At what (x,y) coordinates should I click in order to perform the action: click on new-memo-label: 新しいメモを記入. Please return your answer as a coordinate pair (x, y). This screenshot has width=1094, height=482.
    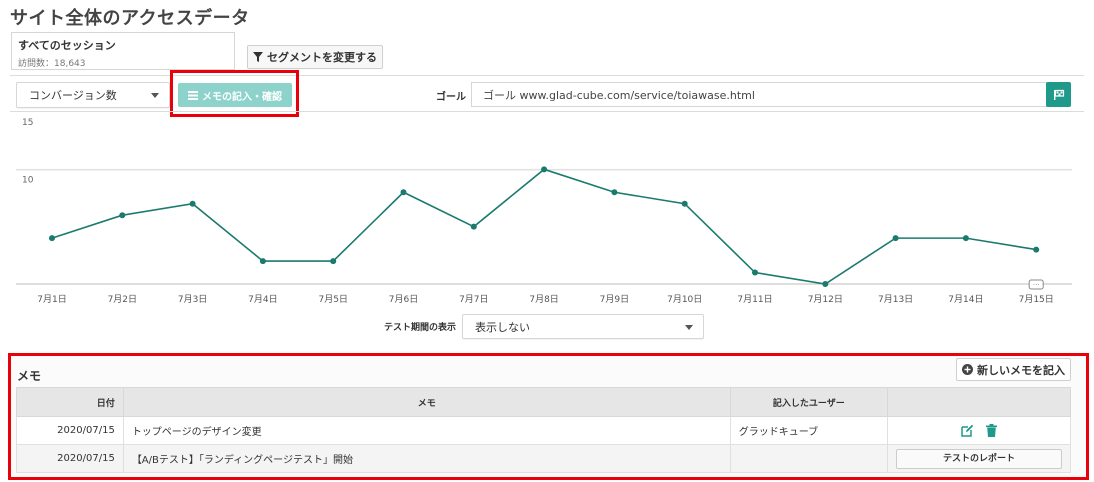
    Looking at the image, I should click on (1021, 370).